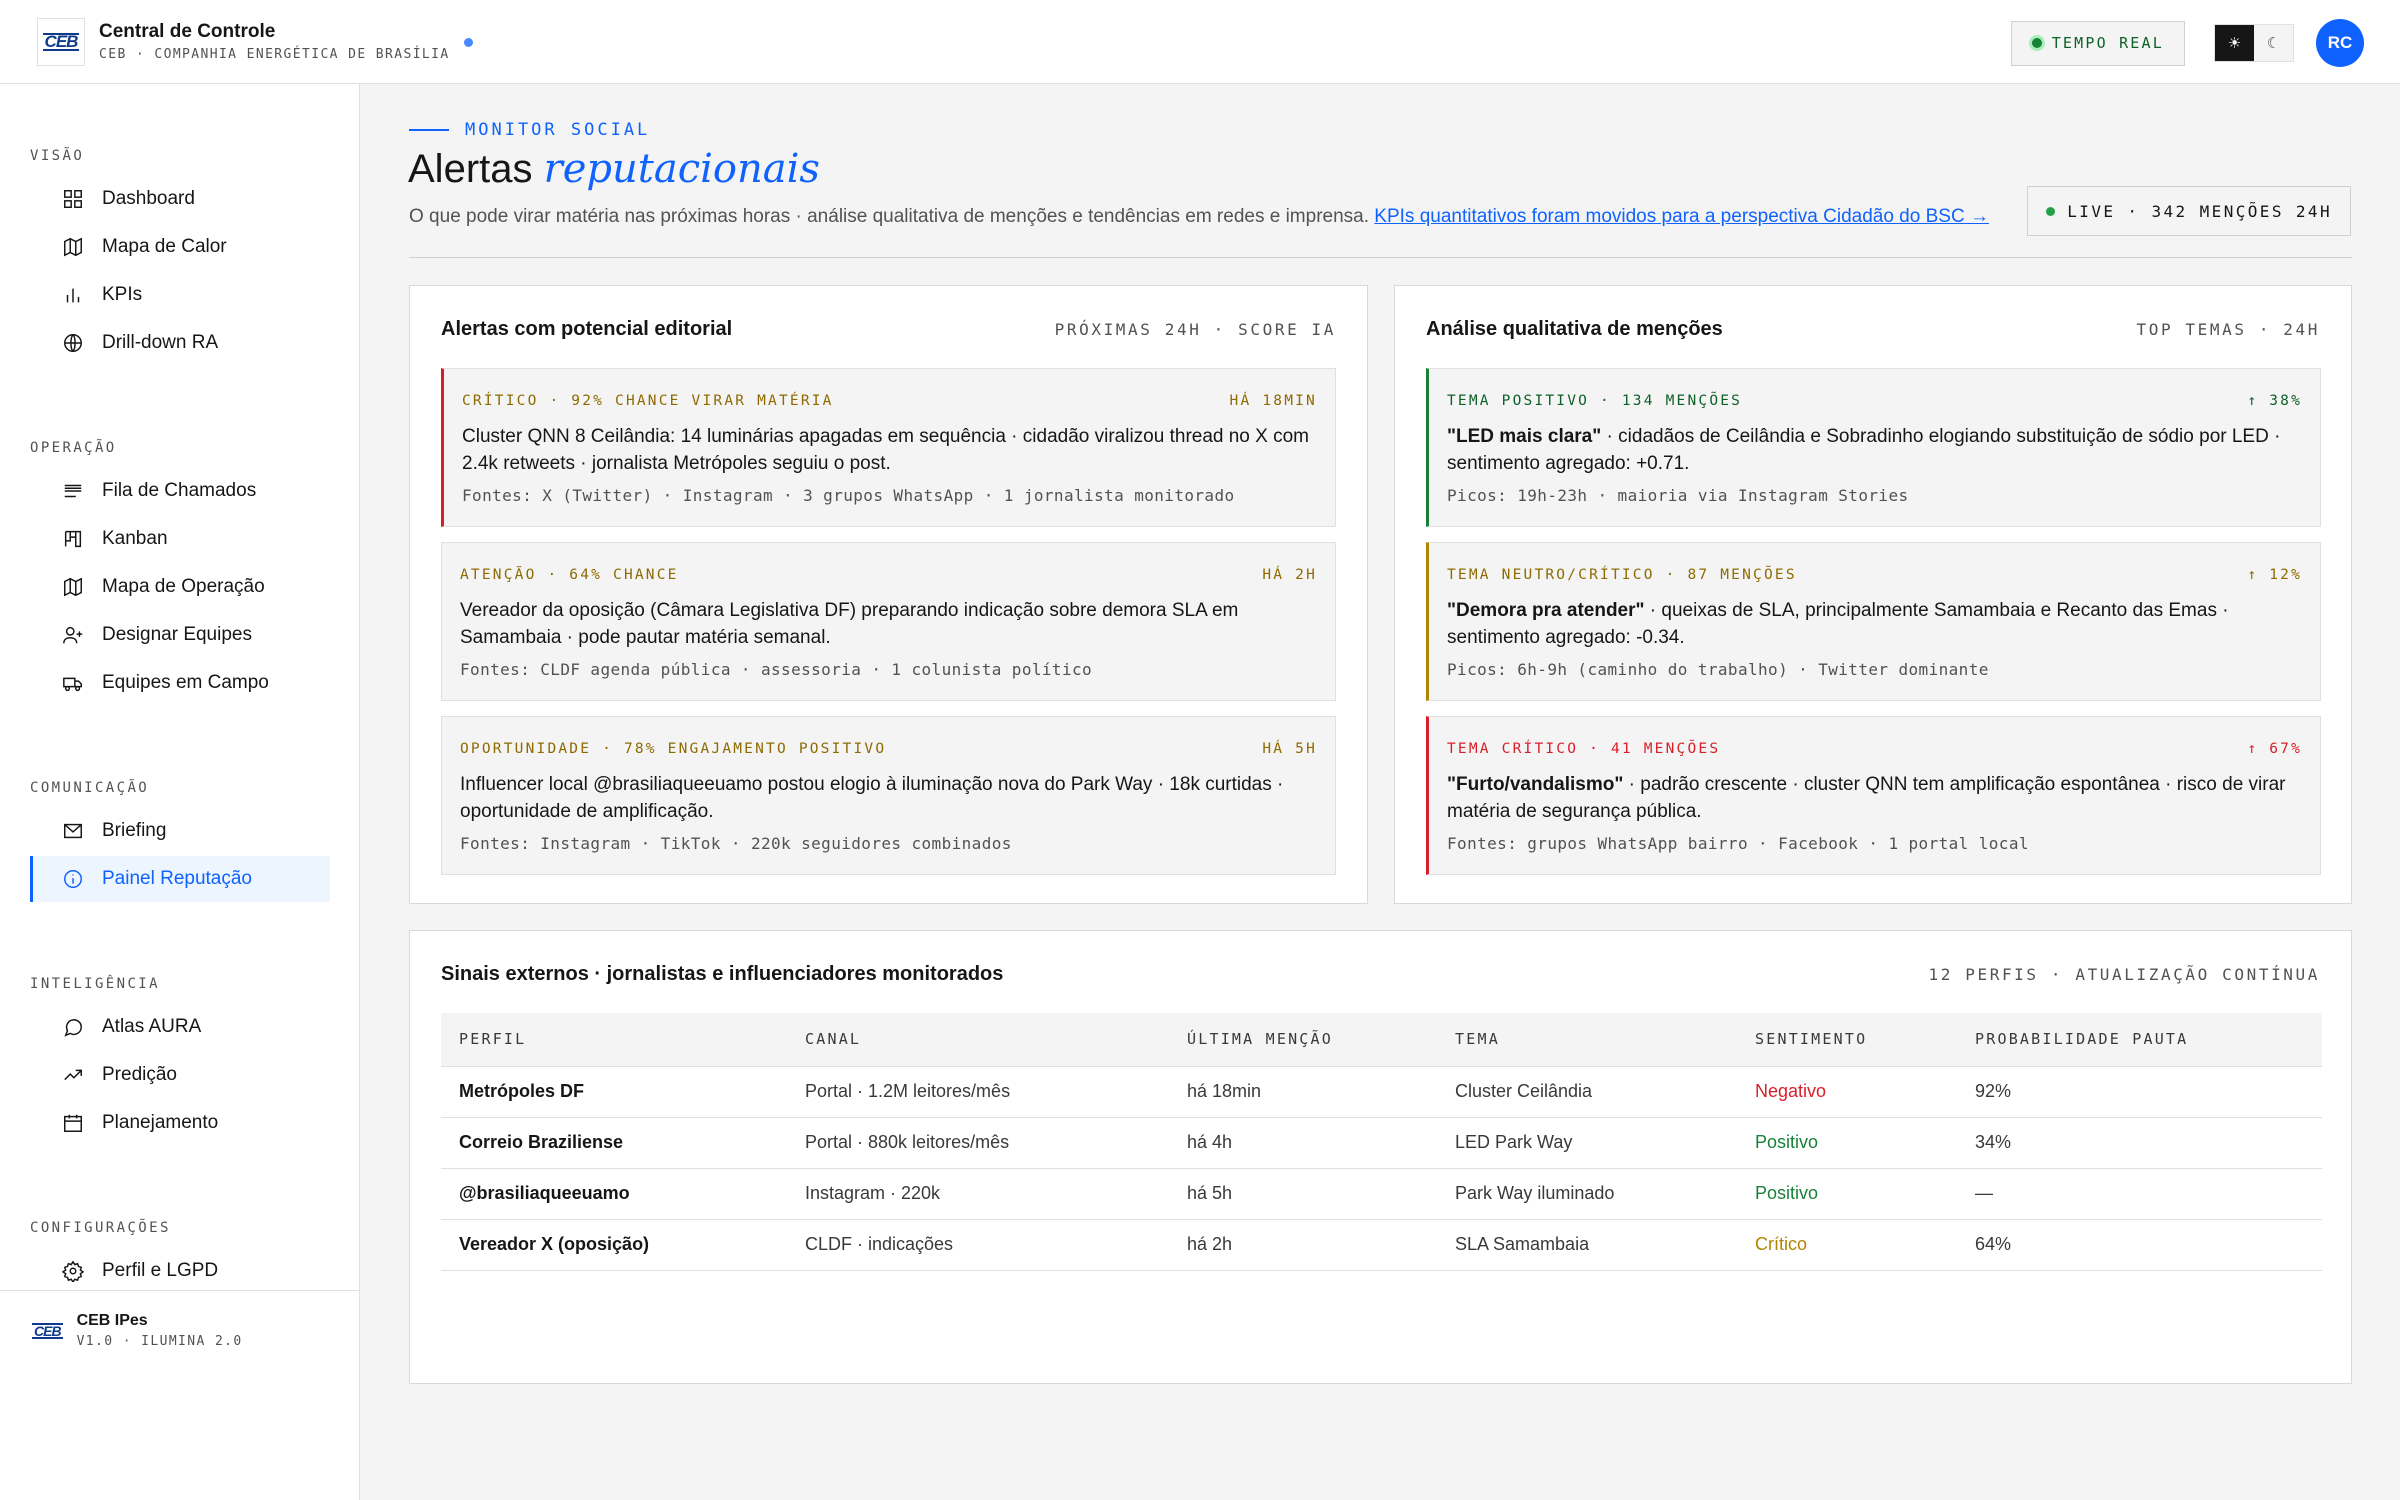  What do you see at coordinates (73, 879) in the screenshot?
I see `info-icon` at bounding box center [73, 879].